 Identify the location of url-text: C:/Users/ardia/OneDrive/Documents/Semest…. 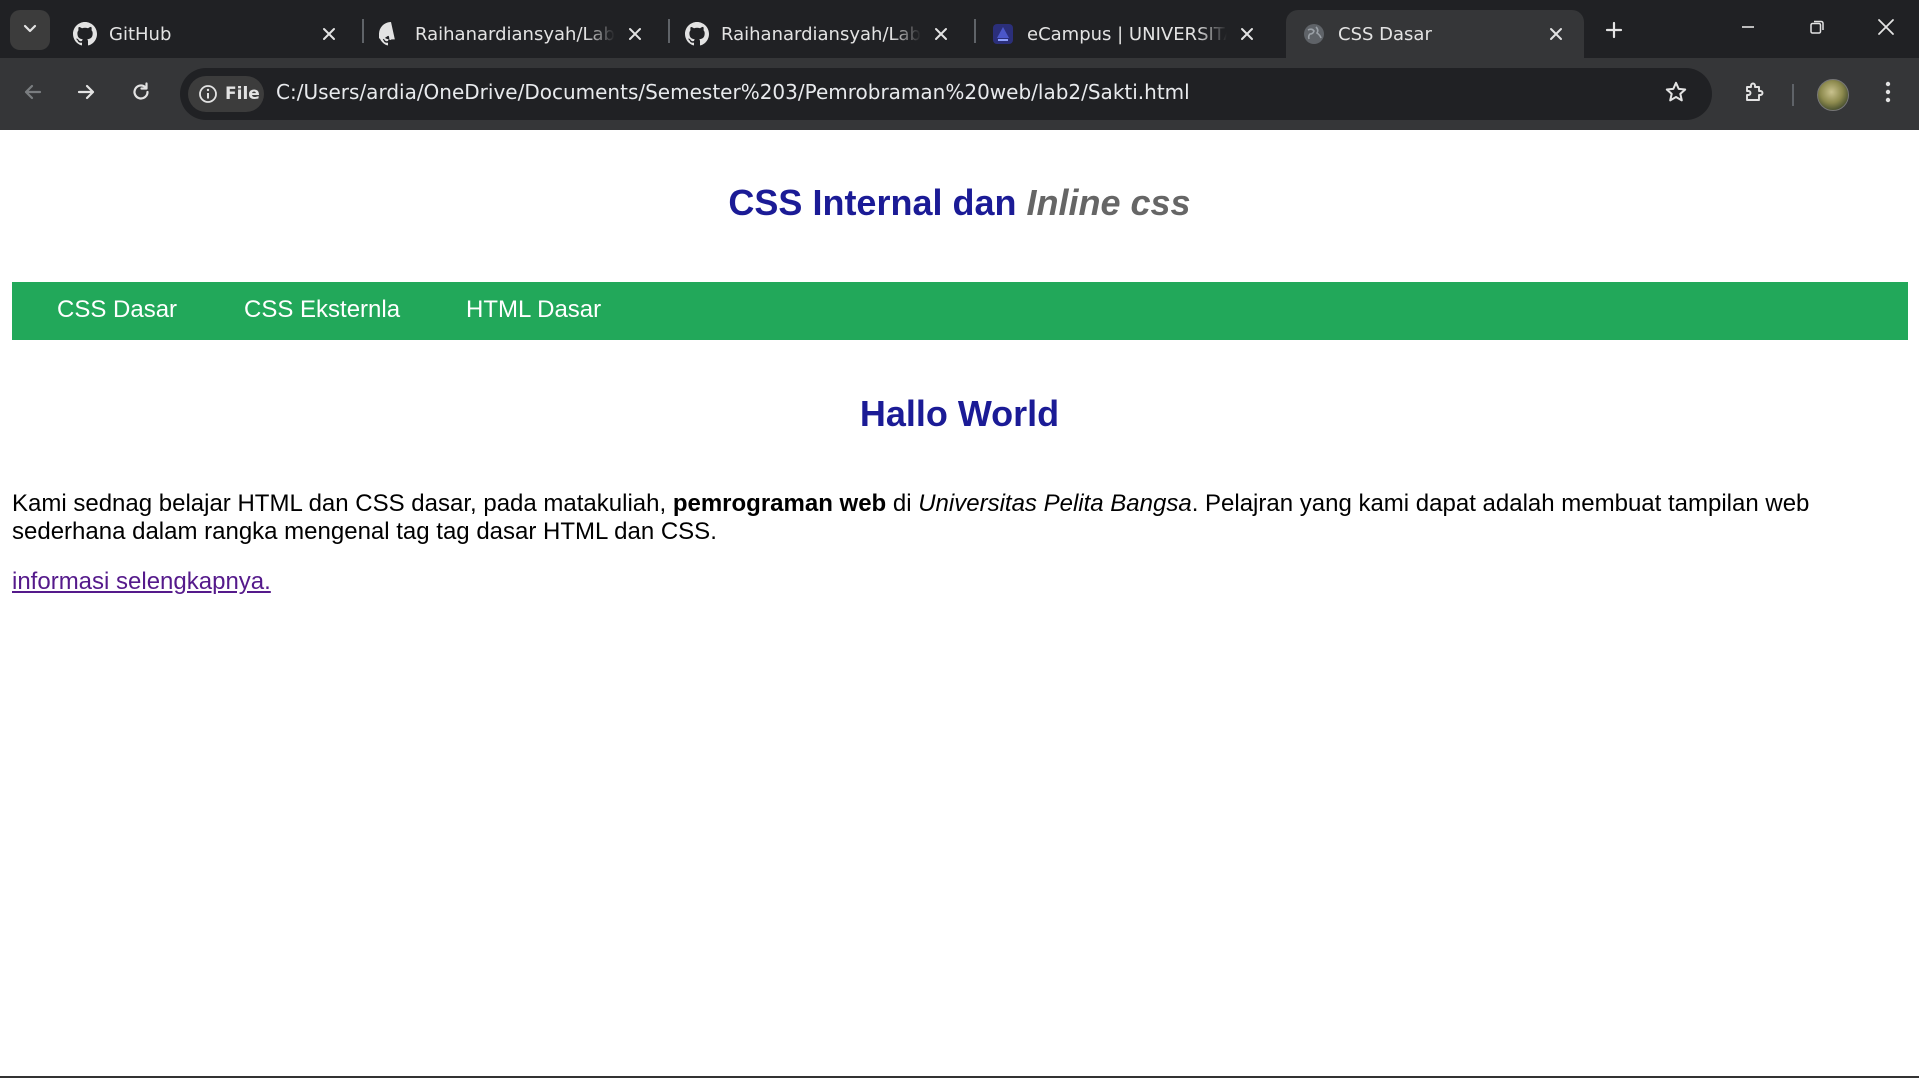
(733, 92).